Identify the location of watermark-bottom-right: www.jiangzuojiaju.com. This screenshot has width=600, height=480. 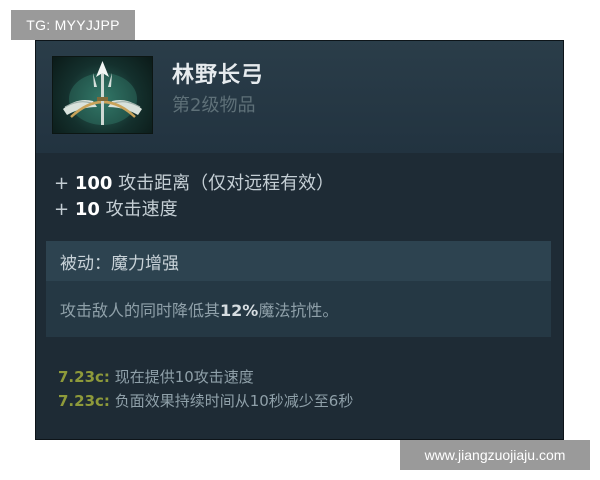
(495, 455).